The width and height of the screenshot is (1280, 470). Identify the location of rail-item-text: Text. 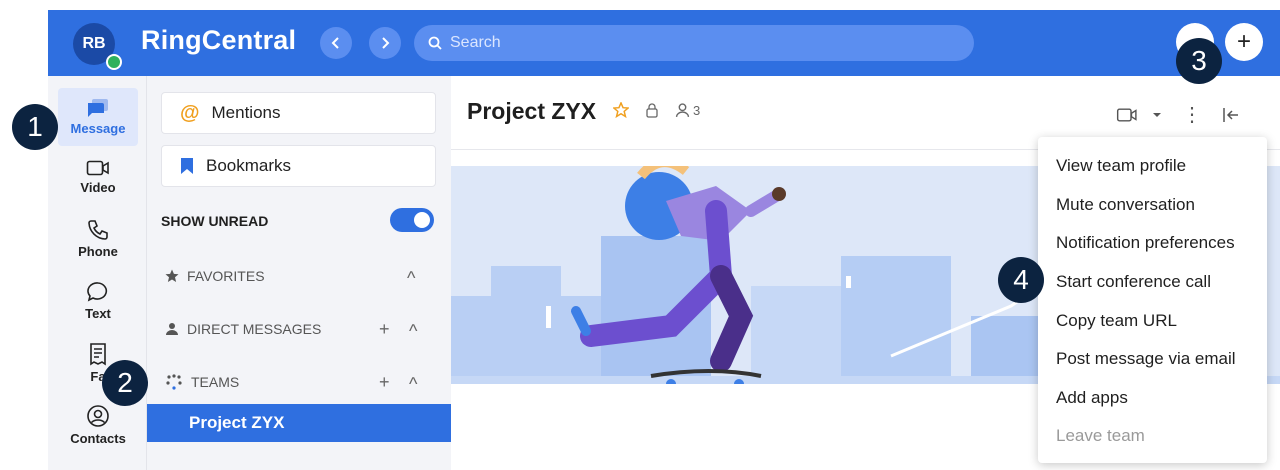
(98, 301).